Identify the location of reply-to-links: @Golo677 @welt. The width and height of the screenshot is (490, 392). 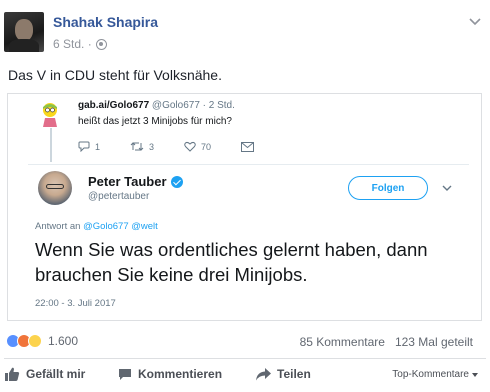
(120, 226).